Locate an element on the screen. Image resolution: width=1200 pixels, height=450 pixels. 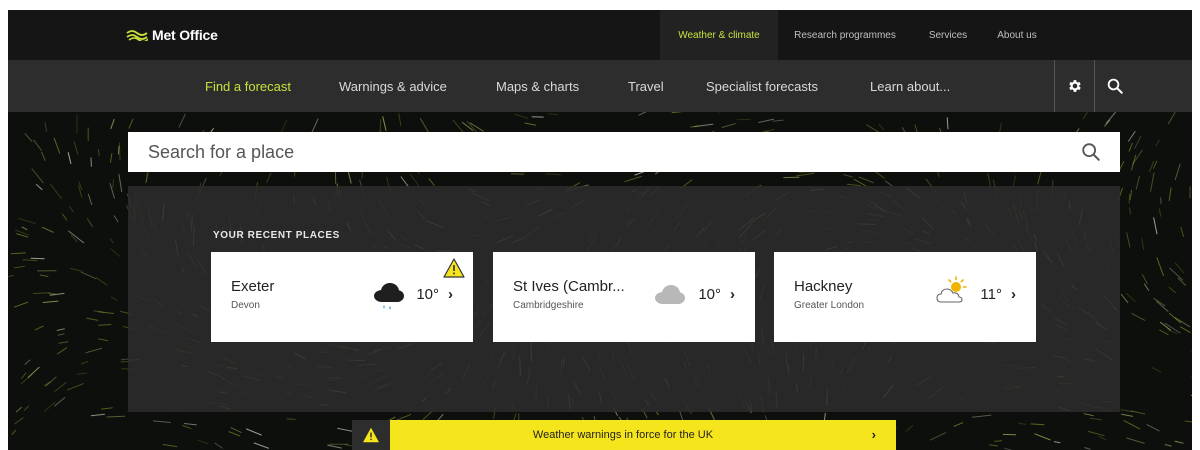
top-nav-weather-climate: Weather & climate is located at coordinates (719, 35).